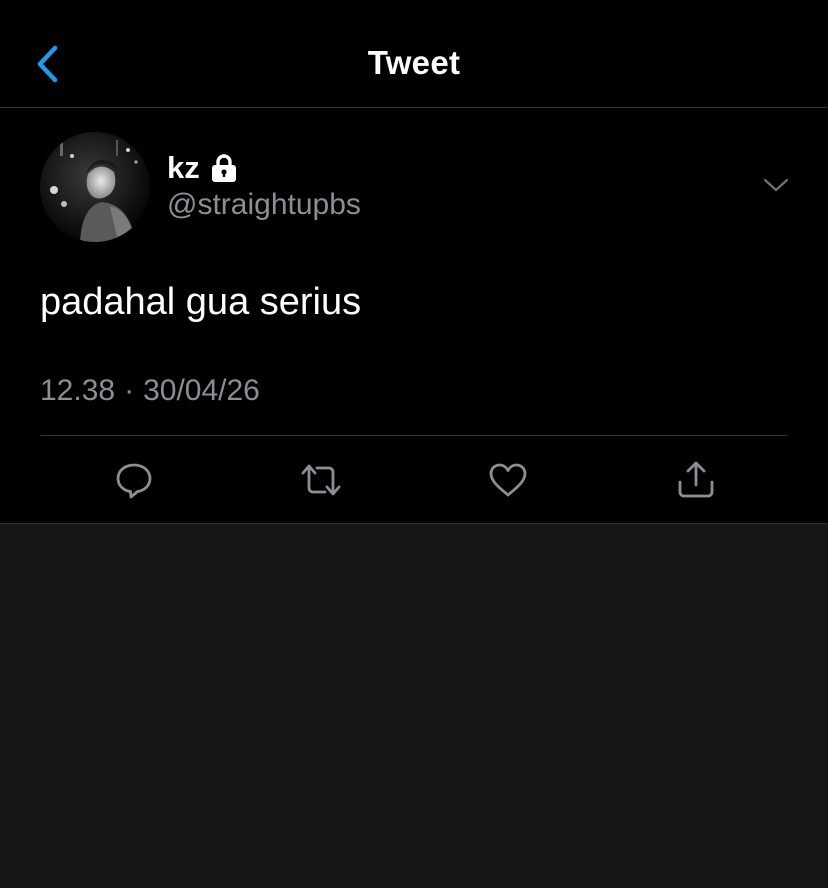 Image resolution: width=828 pixels, height=888 pixels. Describe the element at coordinates (264, 205) in the screenshot. I see `username-handle: @straightupbs` at that location.